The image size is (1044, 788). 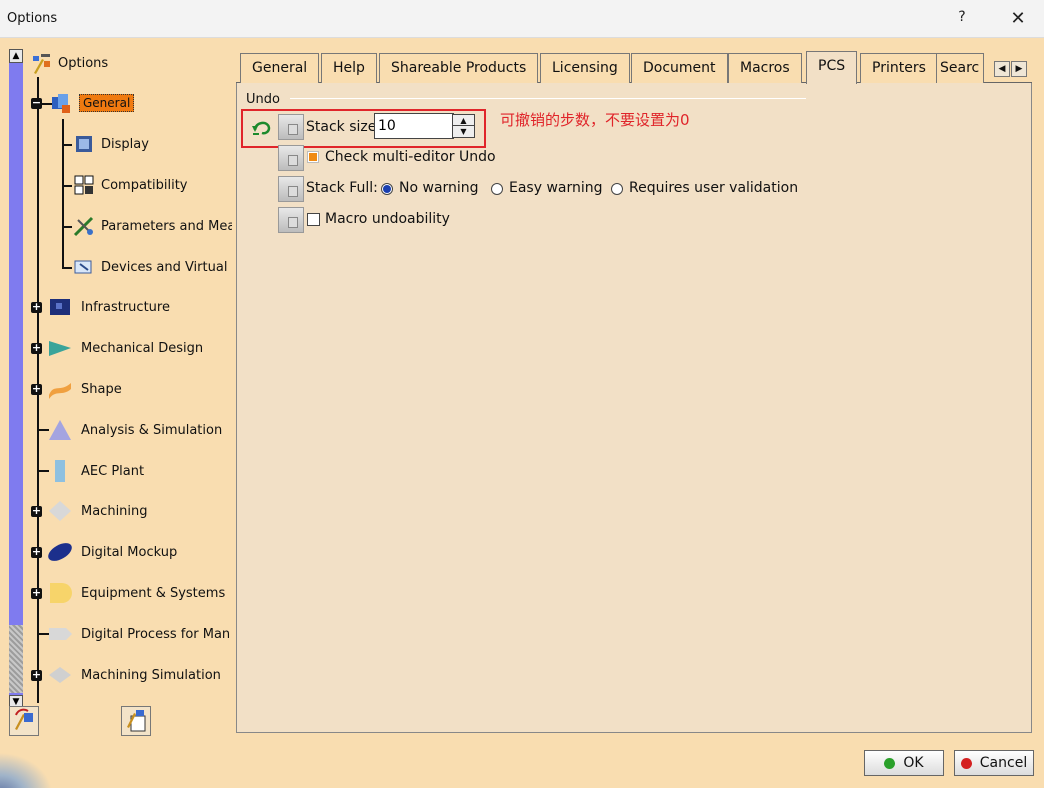 I want to click on tree-item-machining: Machining, so click(x=140, y=511).